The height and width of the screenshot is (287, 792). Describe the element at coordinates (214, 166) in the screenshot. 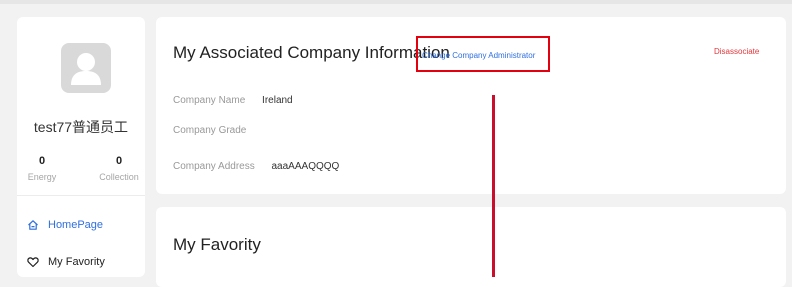

I see `company-address-label: Company Address` at that location.